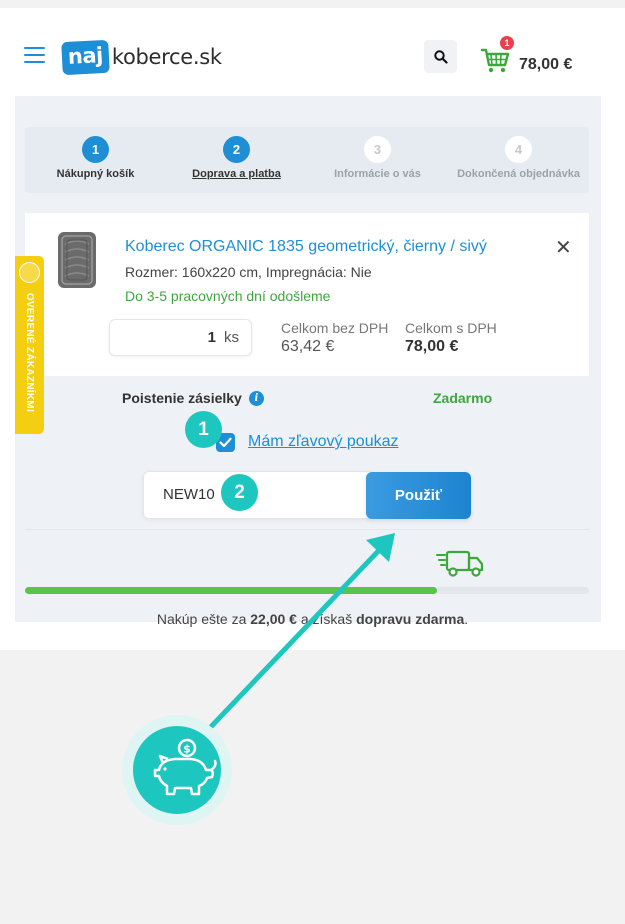 The height and width of the screenshot is (924, 625). What do you see at coordinates (211, 337) in the screenshot?
I see `quantity-value: 1` at bounding box center [211, 337].